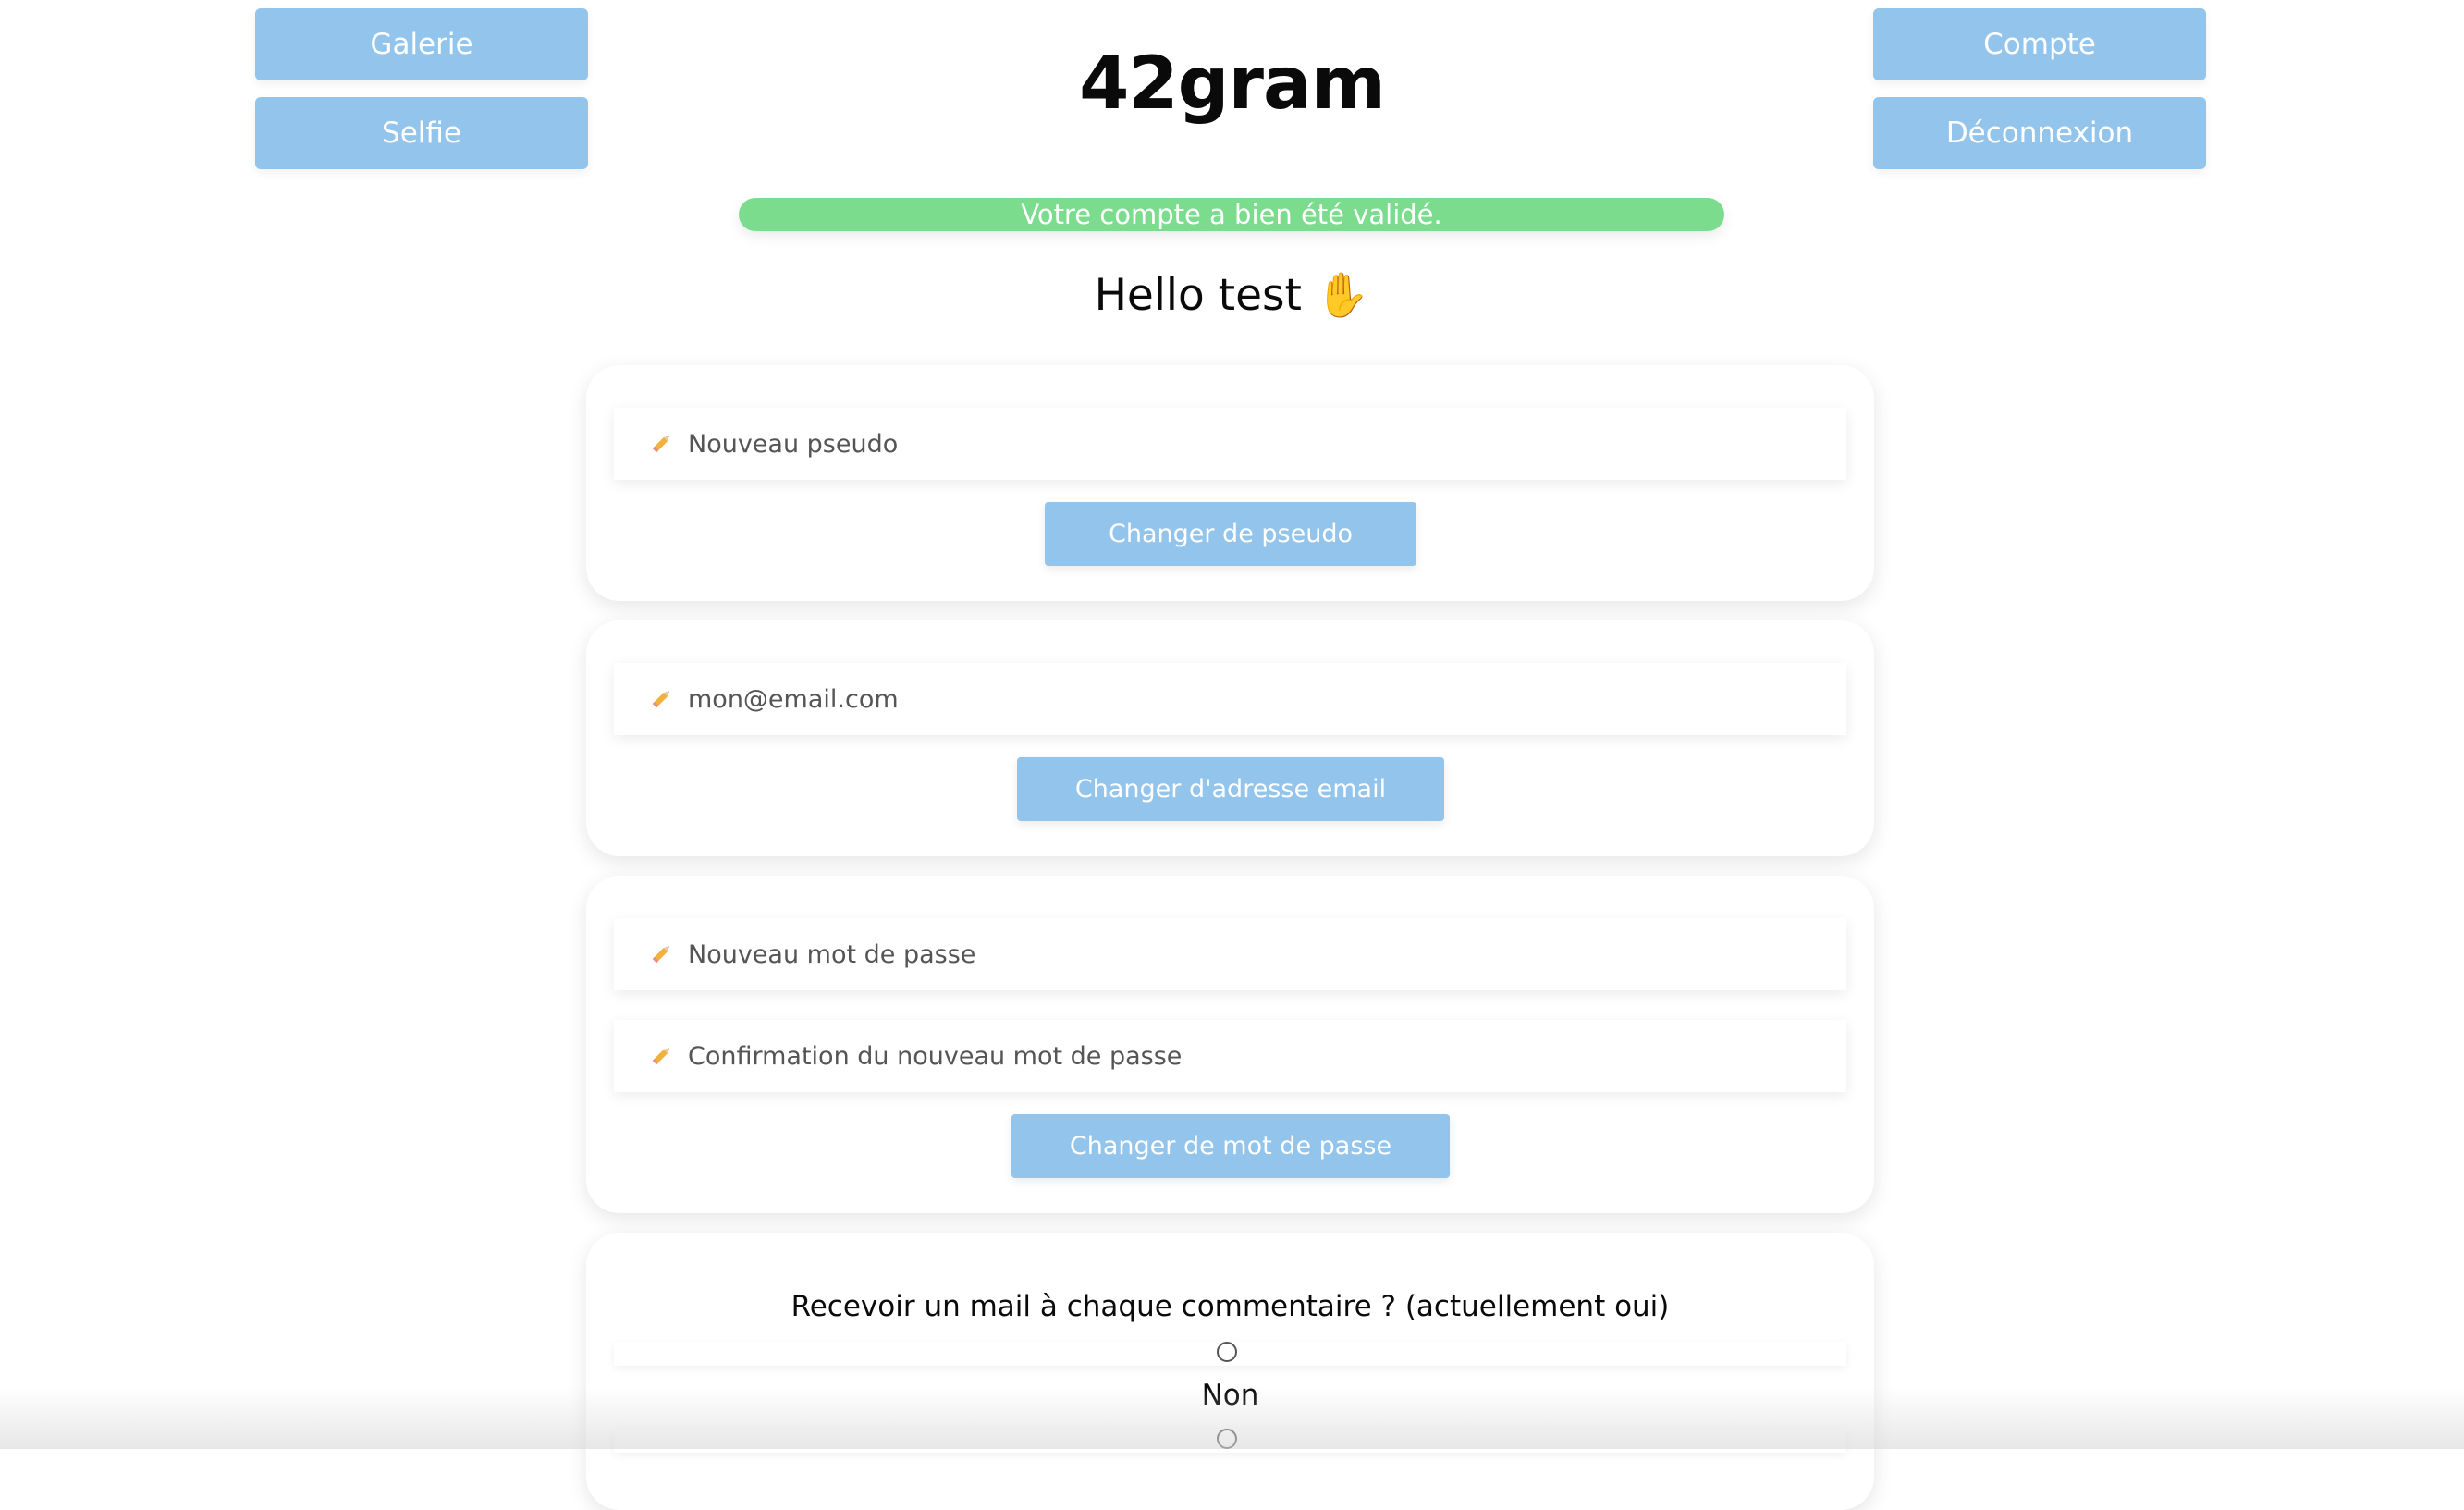 The width and height of the screenshot is (2464, 1510). What do you see at coordinates (935, 1056) in the screenshot?
I see `confirm-password-placeholder: Confirmation du nouveau mot de passe` at bounding box center [935, 1056].